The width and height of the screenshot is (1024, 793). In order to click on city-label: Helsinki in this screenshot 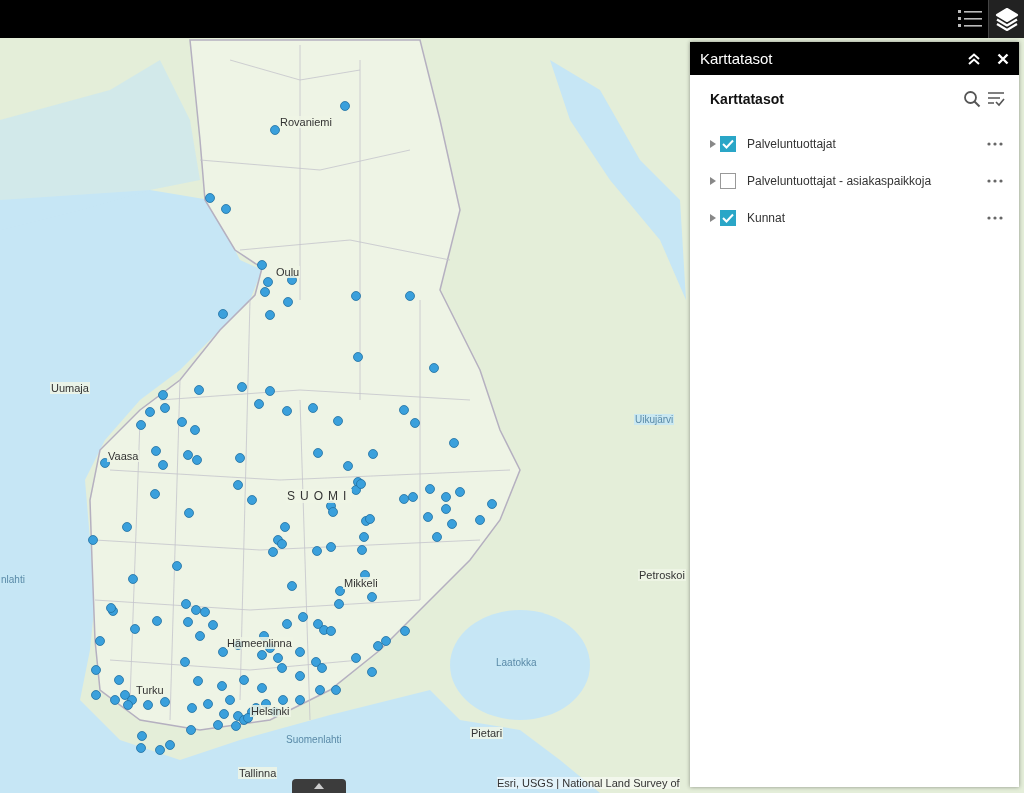, I will do `click(270, 711)`.